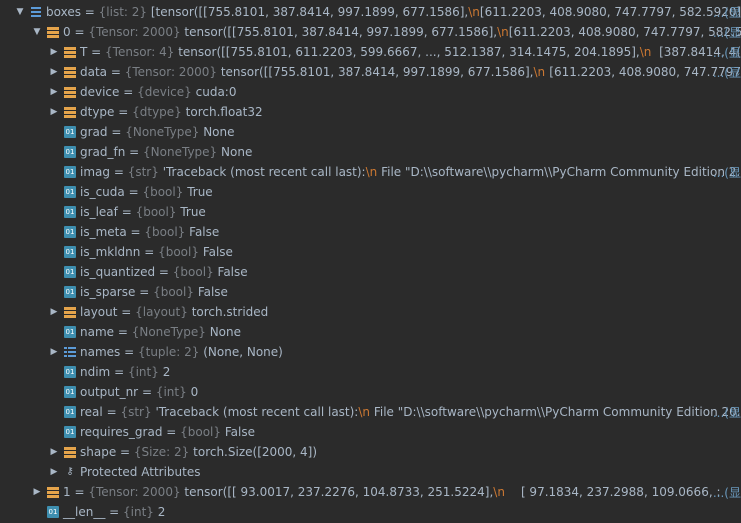 Image resolution: width=741 pixels, height=523 pixels. Describe the element at coordinates (370, 132) in the screenshot. I see `tree-row-grad: 01 grad = {NoneType} None` at that location.